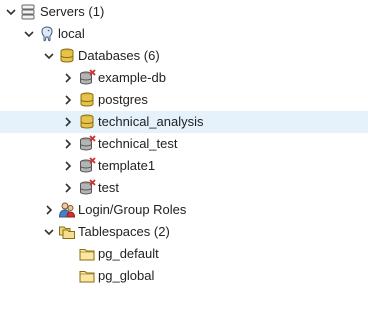 This screenshot has height=310, width=368. I want to click on tree-node-db-example-db: example-db, so click(184, 78).